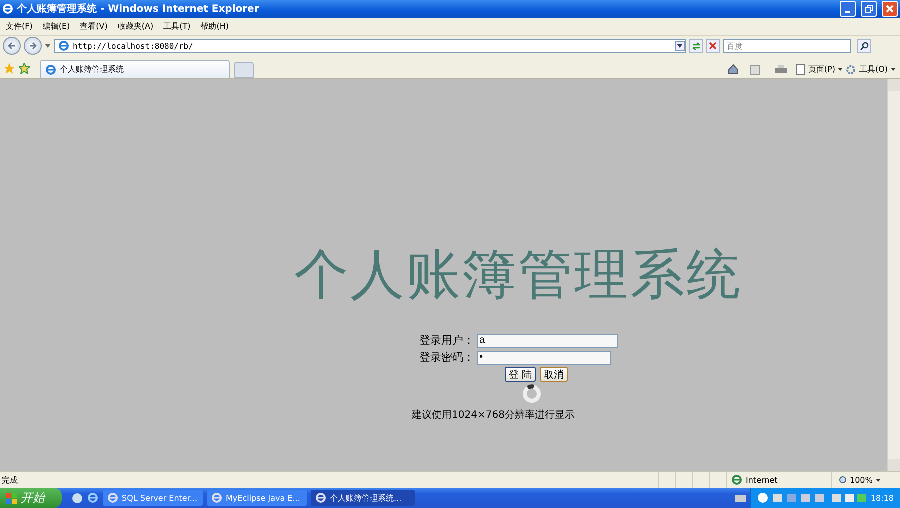  Describe the element at coordinates (24, 68) in the screenshot. I see `add-favorite-star-icon` at that location.